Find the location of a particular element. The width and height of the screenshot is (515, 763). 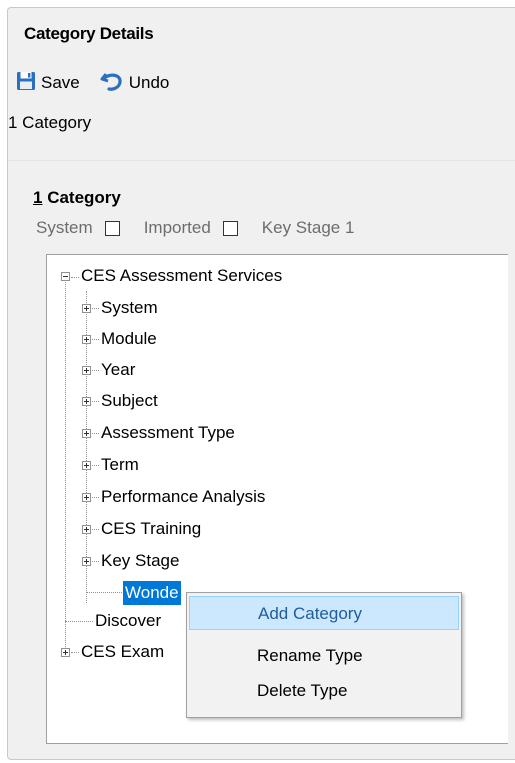

window-title: Category Details is located at coordinates (89, 33).